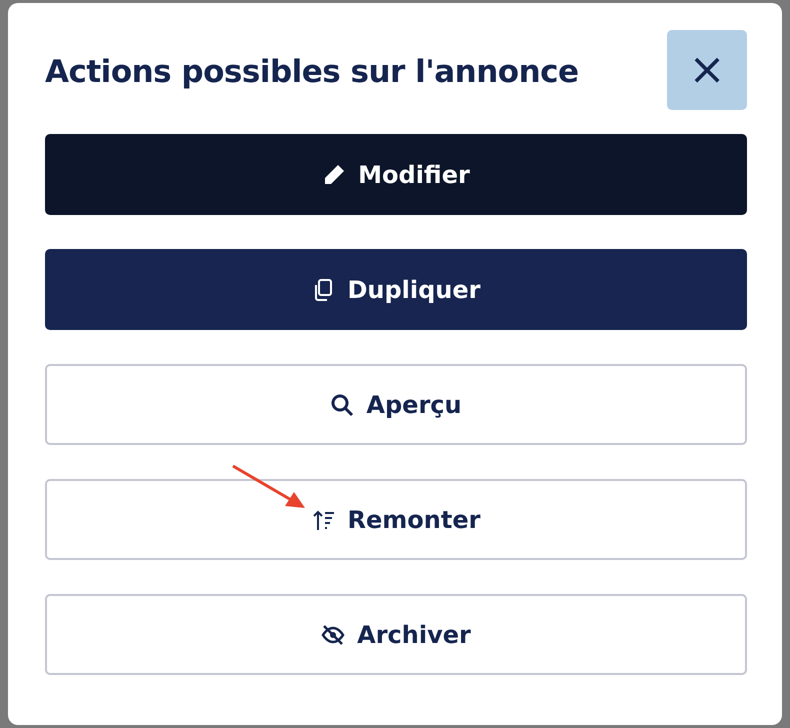 Image resolution: width=790 pixels, height=728 pixels. Describe the element at coordinates (333, 634) in the screenshot. I see `eye-slash-icon` at that location.